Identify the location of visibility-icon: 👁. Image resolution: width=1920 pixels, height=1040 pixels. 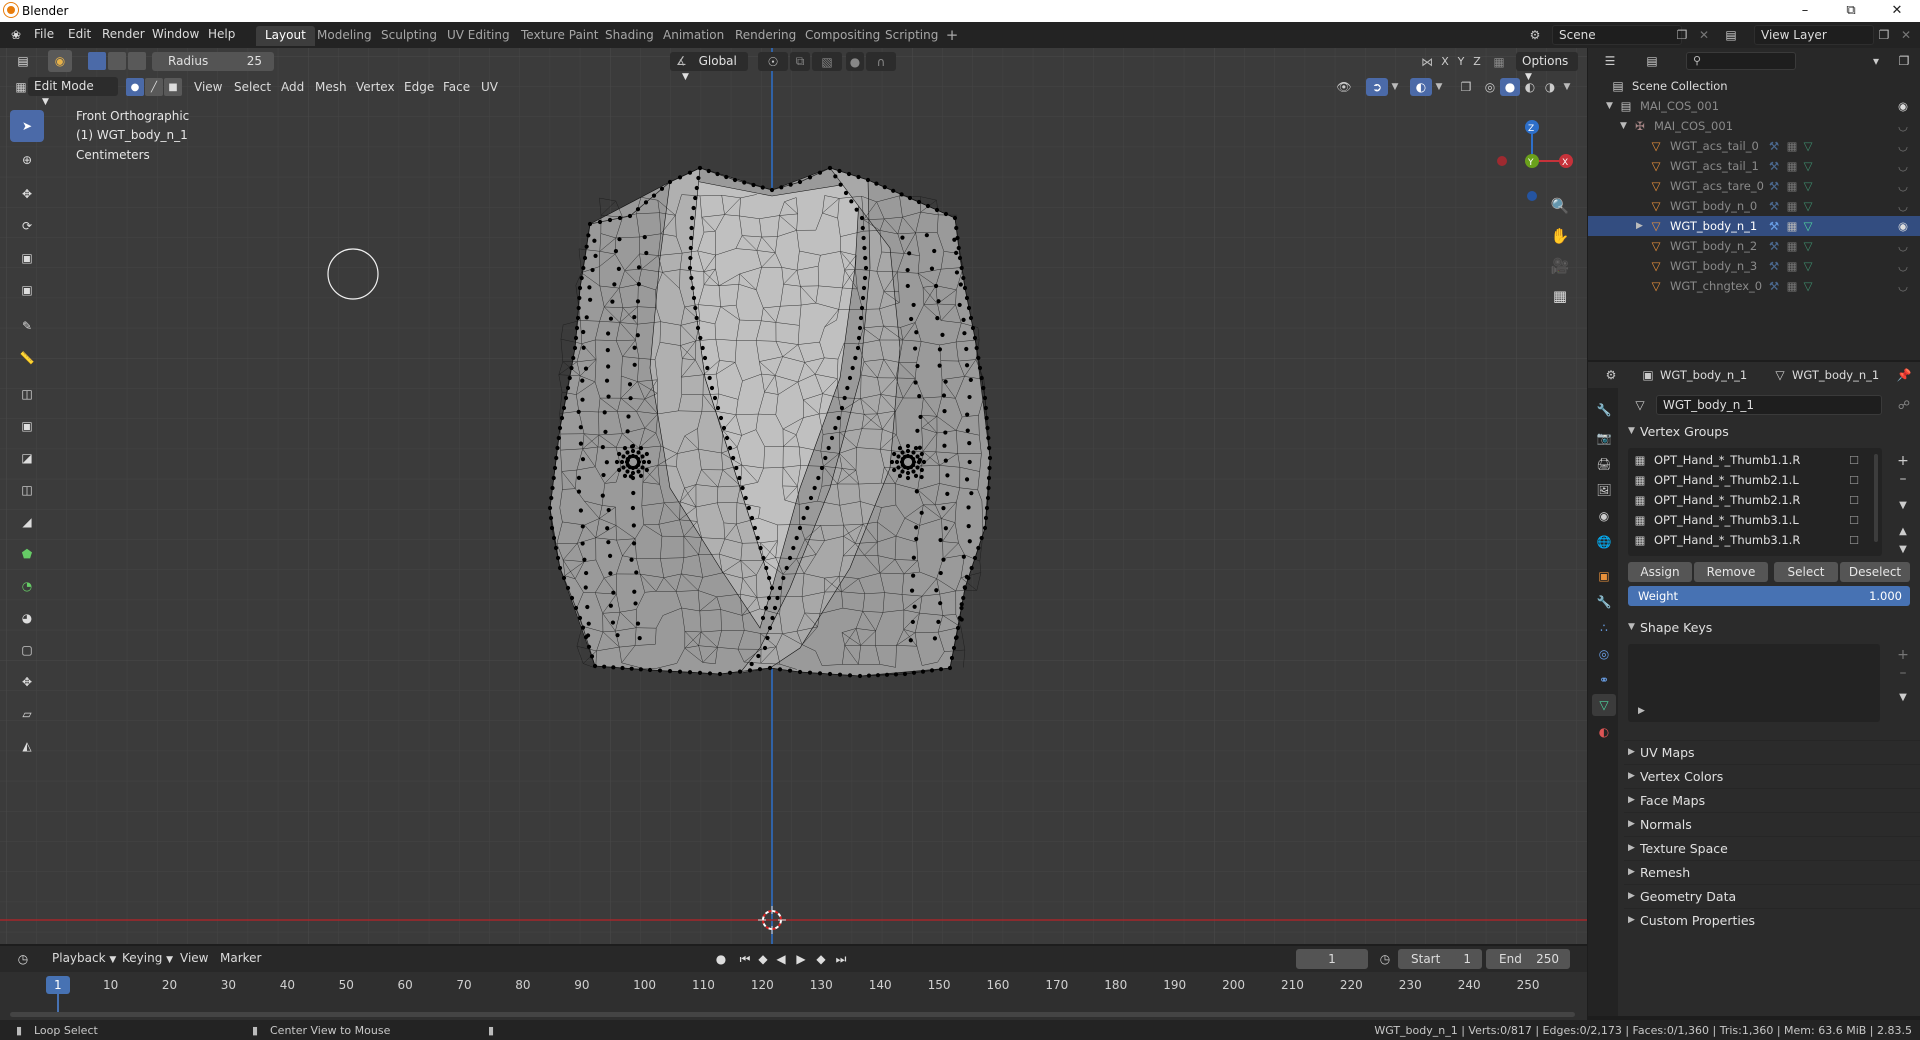
(1344, 87).